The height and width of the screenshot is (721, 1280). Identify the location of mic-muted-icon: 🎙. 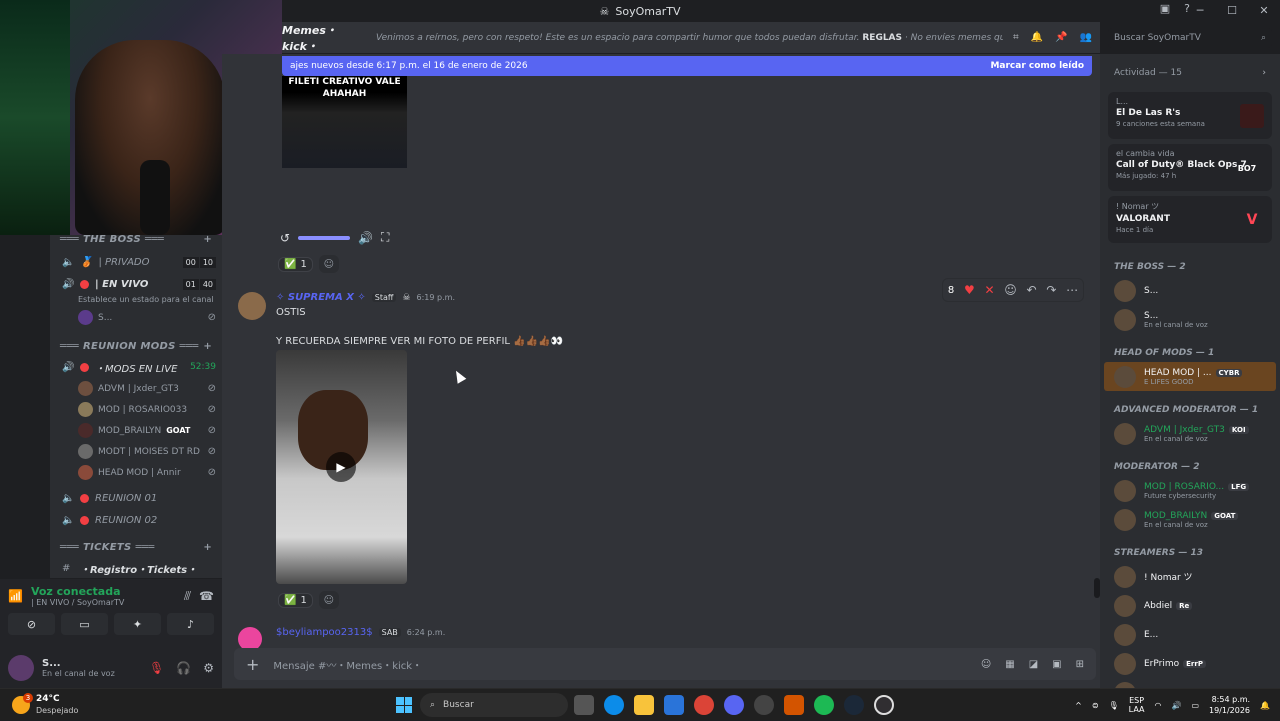
(156, 668).